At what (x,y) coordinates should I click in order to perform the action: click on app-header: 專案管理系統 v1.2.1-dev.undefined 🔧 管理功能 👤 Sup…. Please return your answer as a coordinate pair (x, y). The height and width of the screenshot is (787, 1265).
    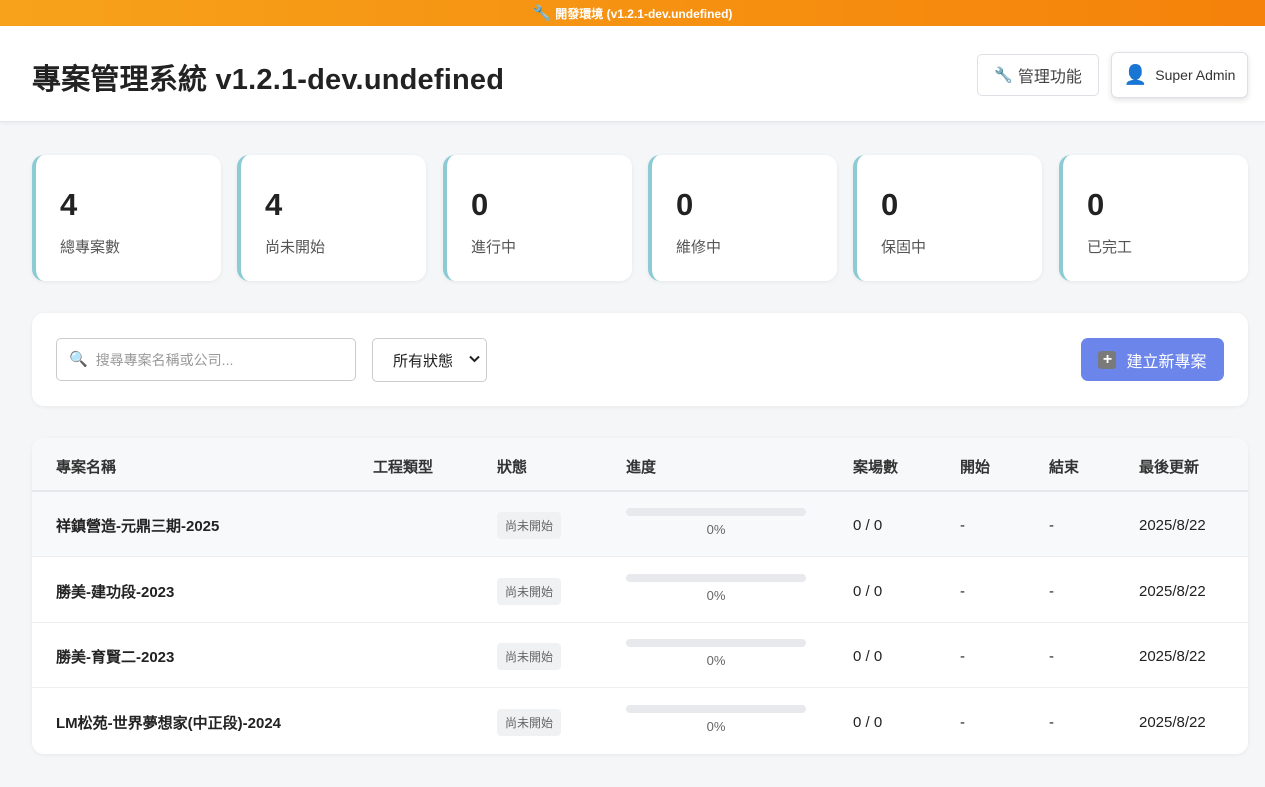
    Looking at the image, I should click on (632, 74).